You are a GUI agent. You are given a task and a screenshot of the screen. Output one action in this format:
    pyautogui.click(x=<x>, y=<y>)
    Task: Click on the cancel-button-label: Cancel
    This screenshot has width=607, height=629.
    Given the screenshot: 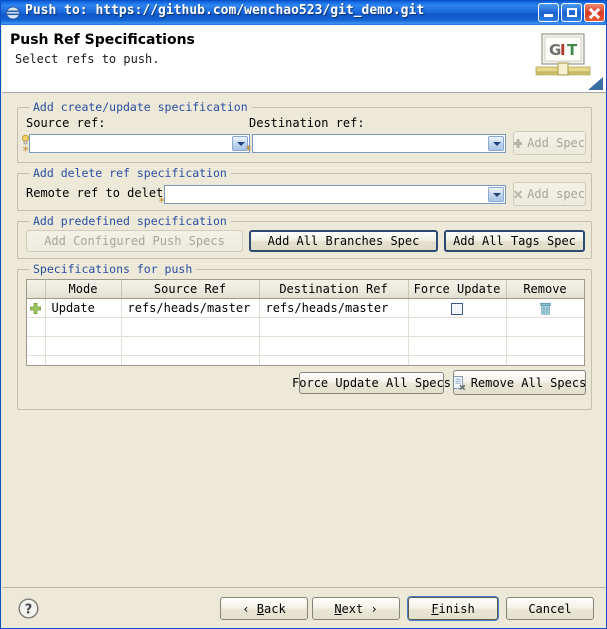 What is the action you would take?
    pyautogui.click(x=550, y=608)
    